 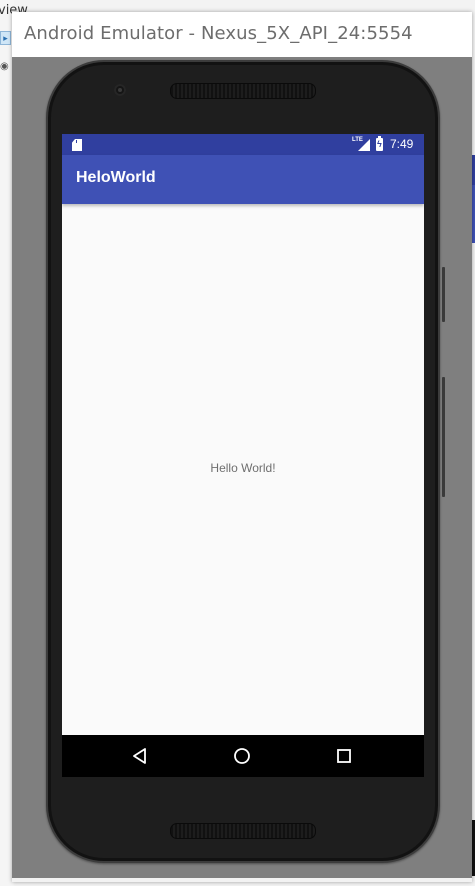 What do you see at coordinates (402, 144) in the screenshot?
I see `status-clock: 7:49` at bounding box center [402, 144].